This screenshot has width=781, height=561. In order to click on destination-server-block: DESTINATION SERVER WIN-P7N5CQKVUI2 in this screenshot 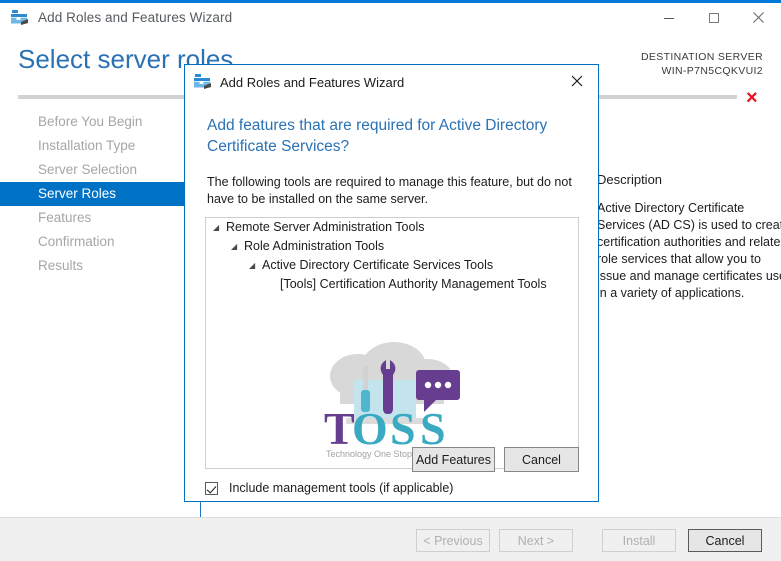, I will do `click(702, 64)`.